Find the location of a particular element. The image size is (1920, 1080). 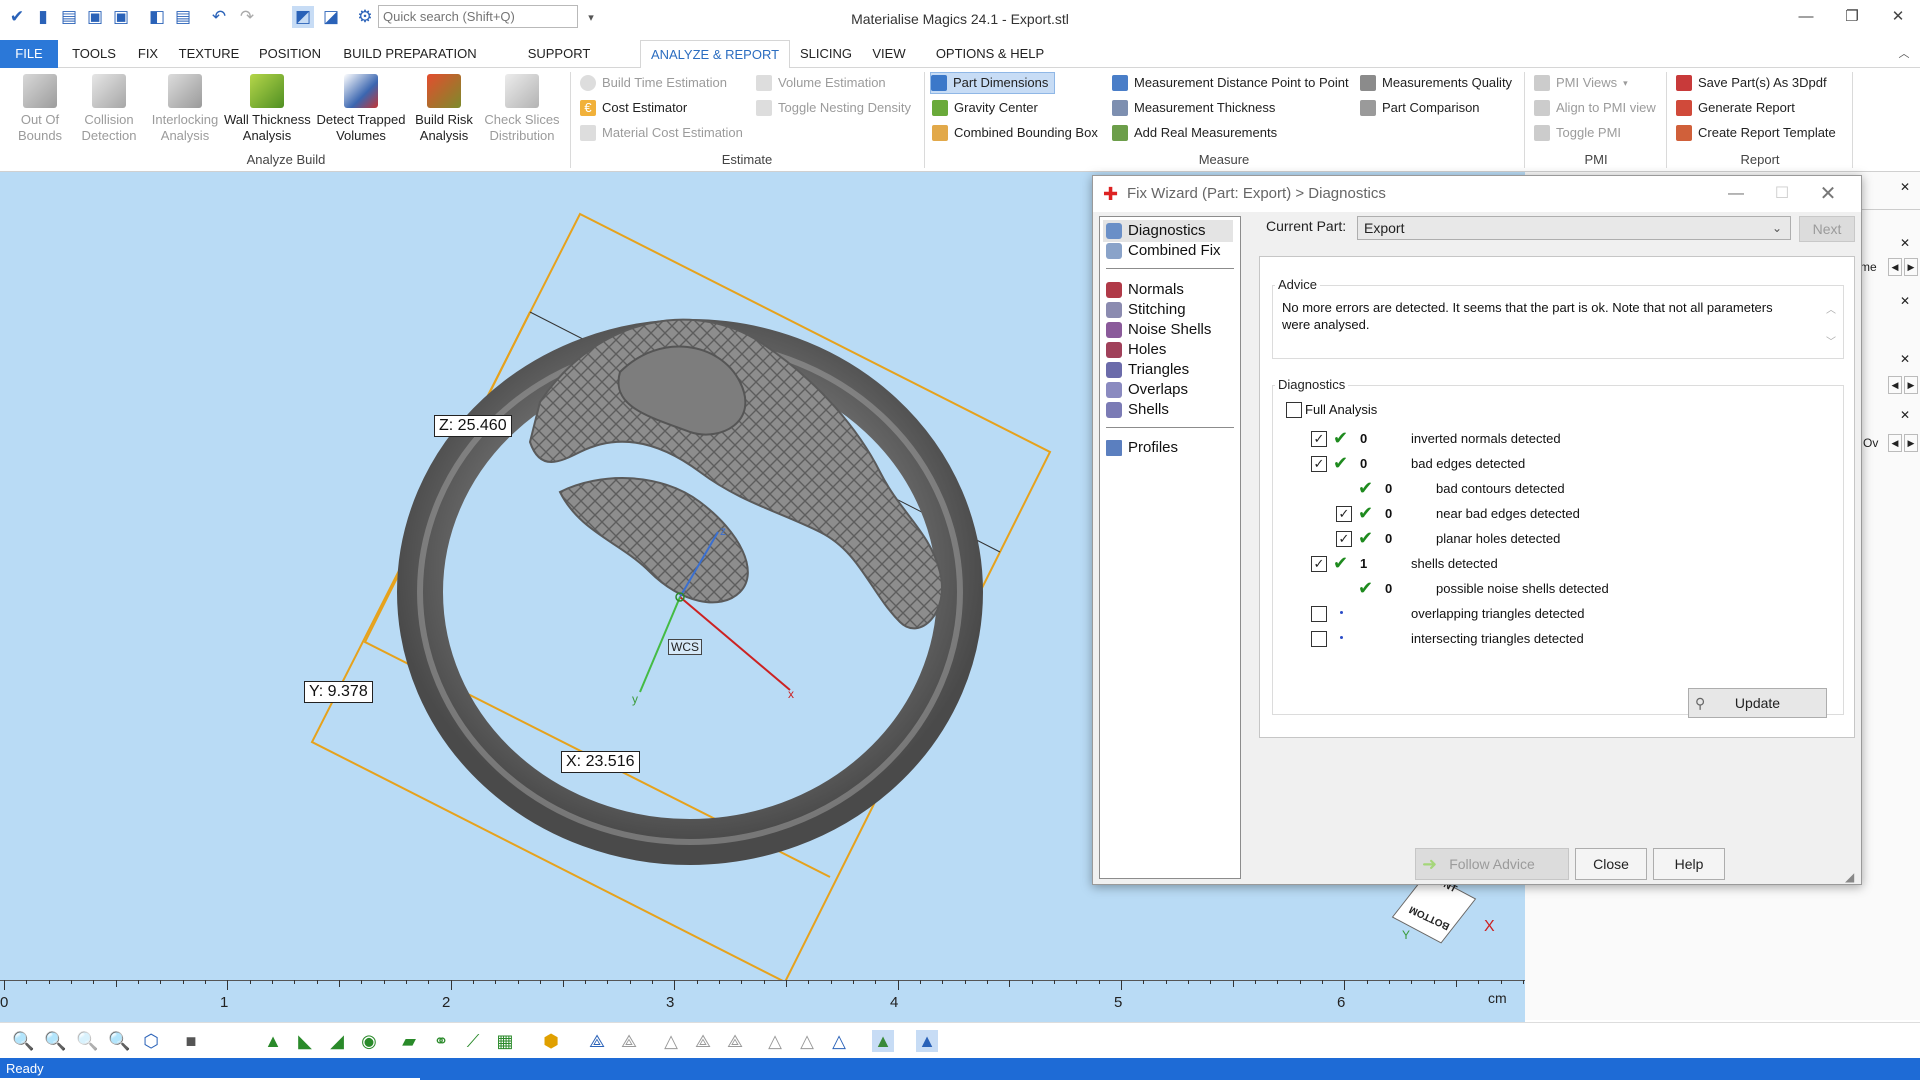

collapse-ribbon-icon: ︿ is located at coordinates (1904, 54).